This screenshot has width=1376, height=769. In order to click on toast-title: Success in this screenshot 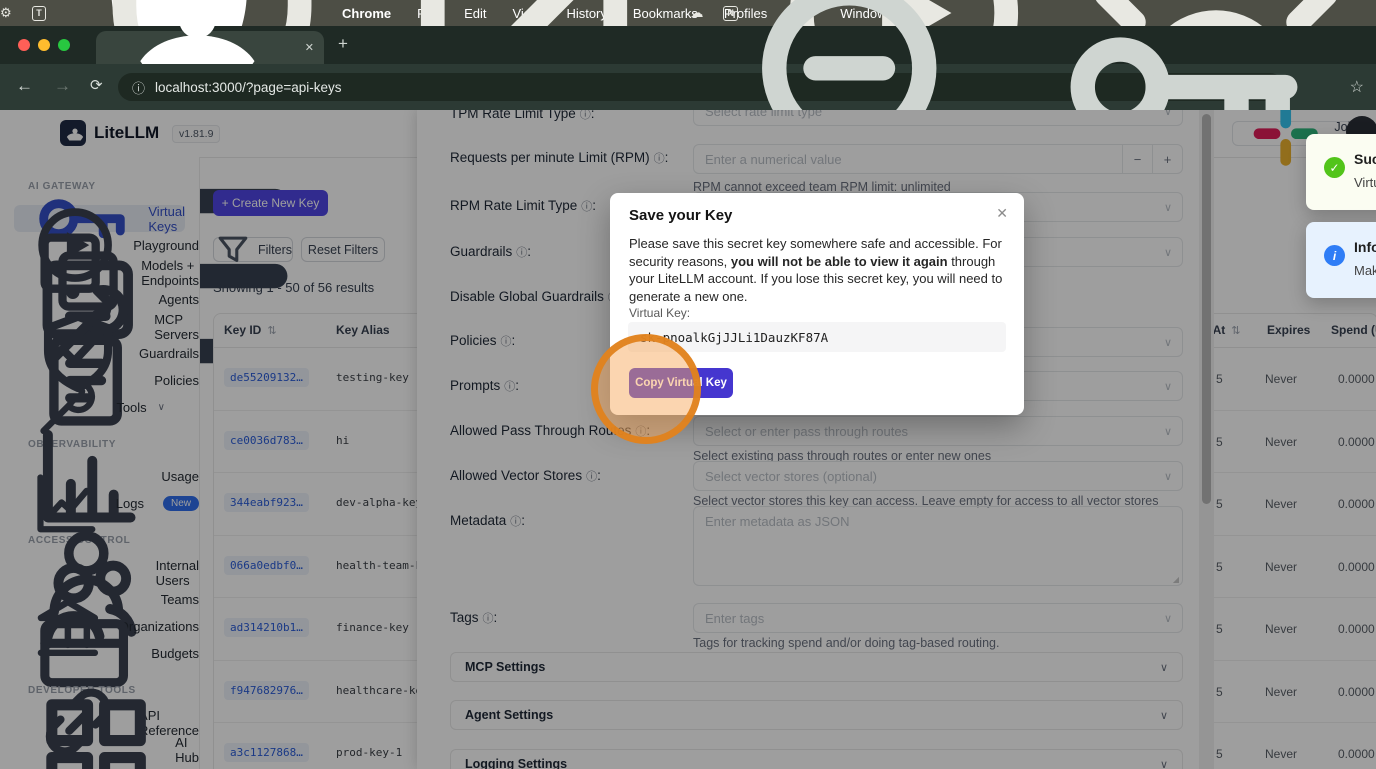, I will do `click(1365, 159)`.